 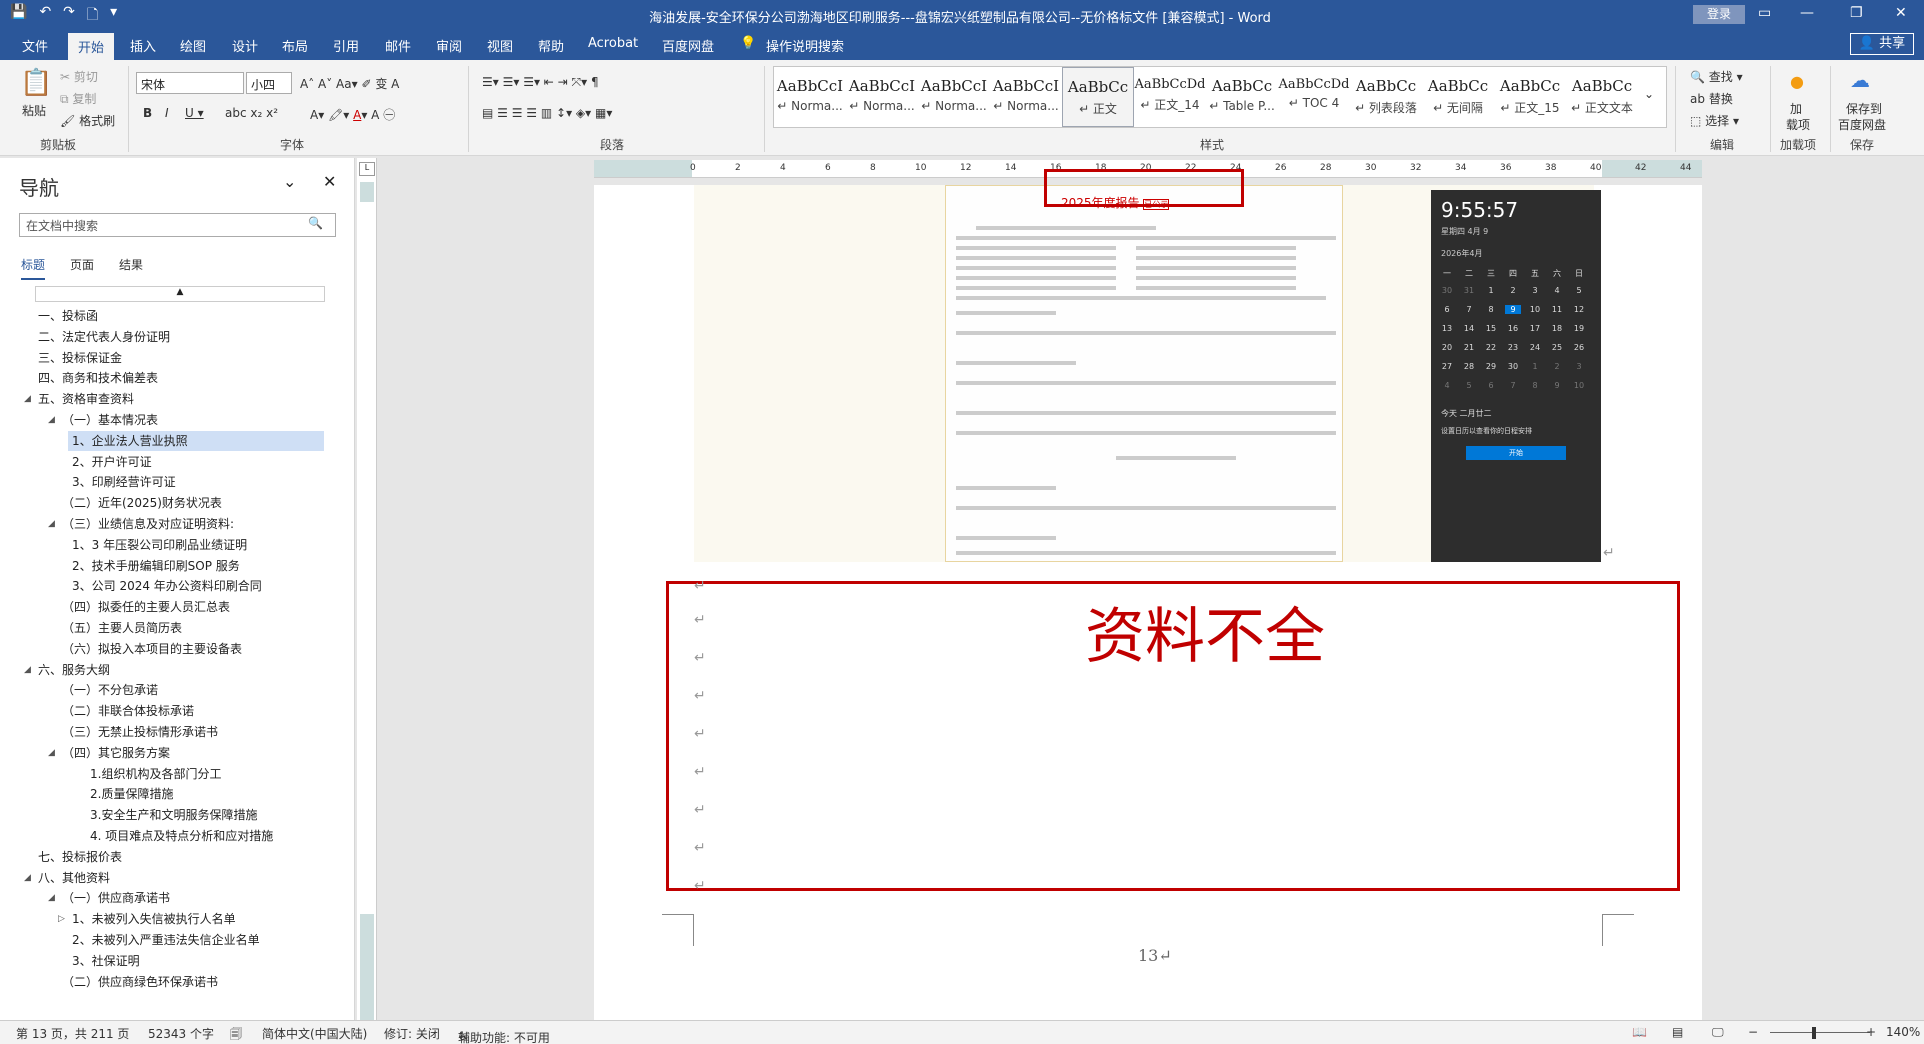 I want to click on nav-search-input: 在文档中搜索, so click(x=177, y=225).